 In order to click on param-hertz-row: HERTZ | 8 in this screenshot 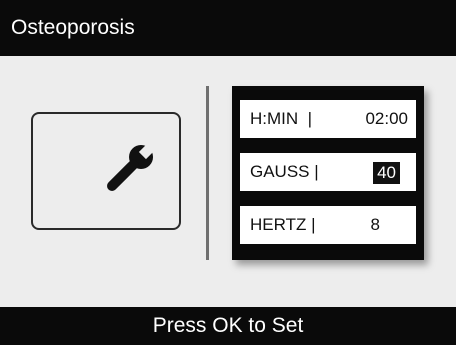, I will do `click(328, 225)`.